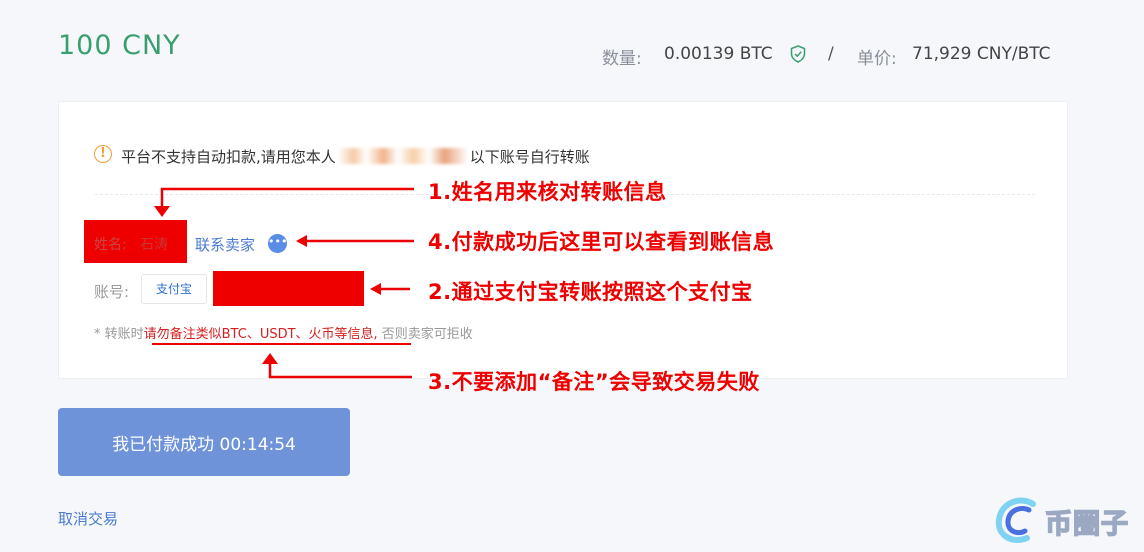  I want to click on paid-confirm-button: 我已付款成功 00:14:54, so click(204, 442).